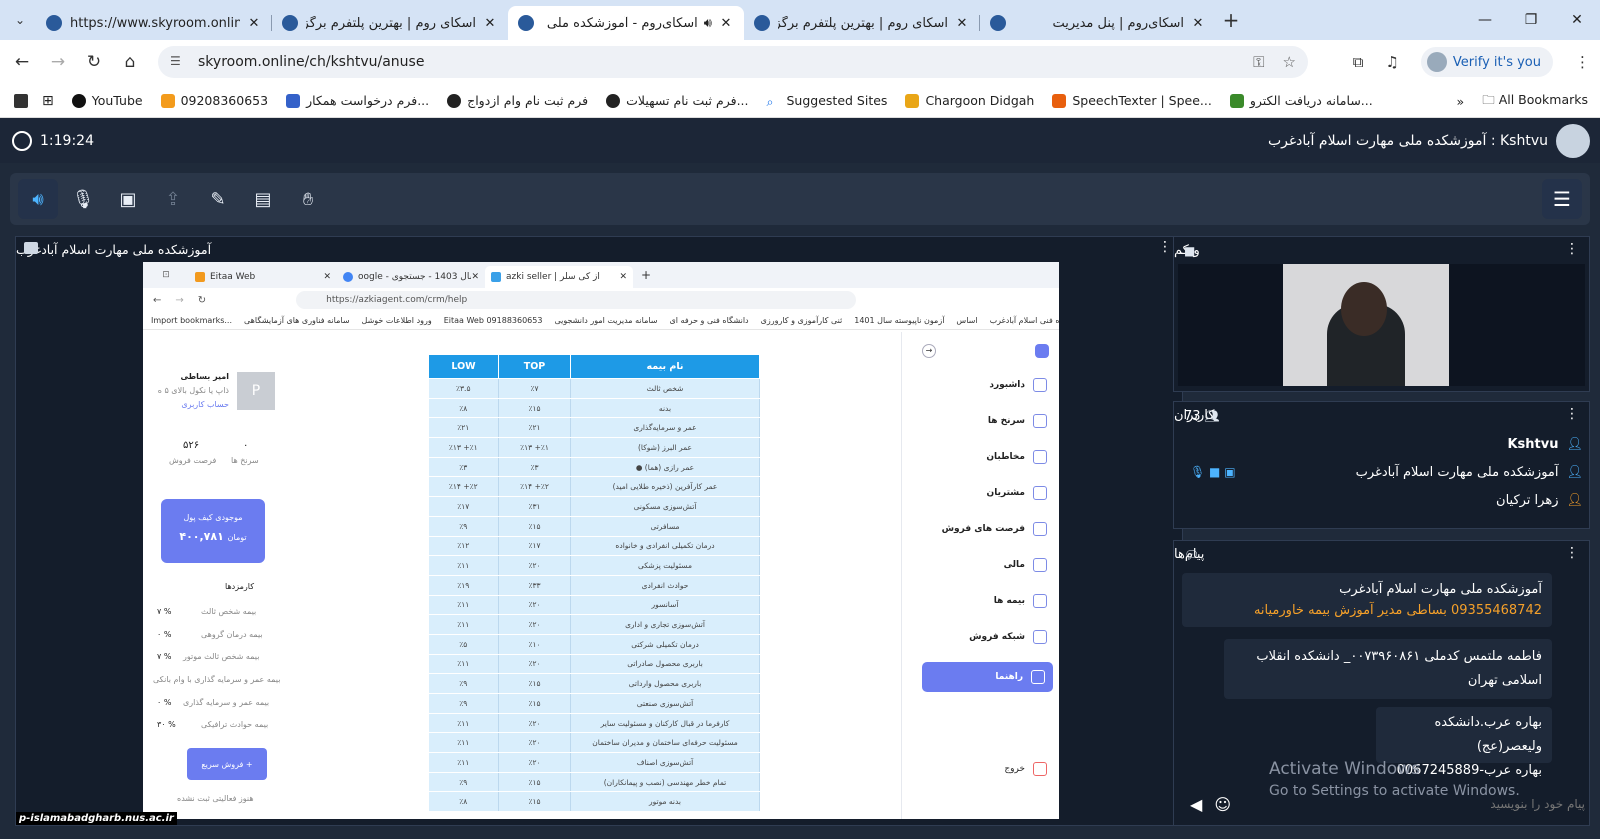 The image size is (1600, 839). Describe the element at coordinates (263, 199) in the screenshot. I see `files-icon: ▤` at that location.